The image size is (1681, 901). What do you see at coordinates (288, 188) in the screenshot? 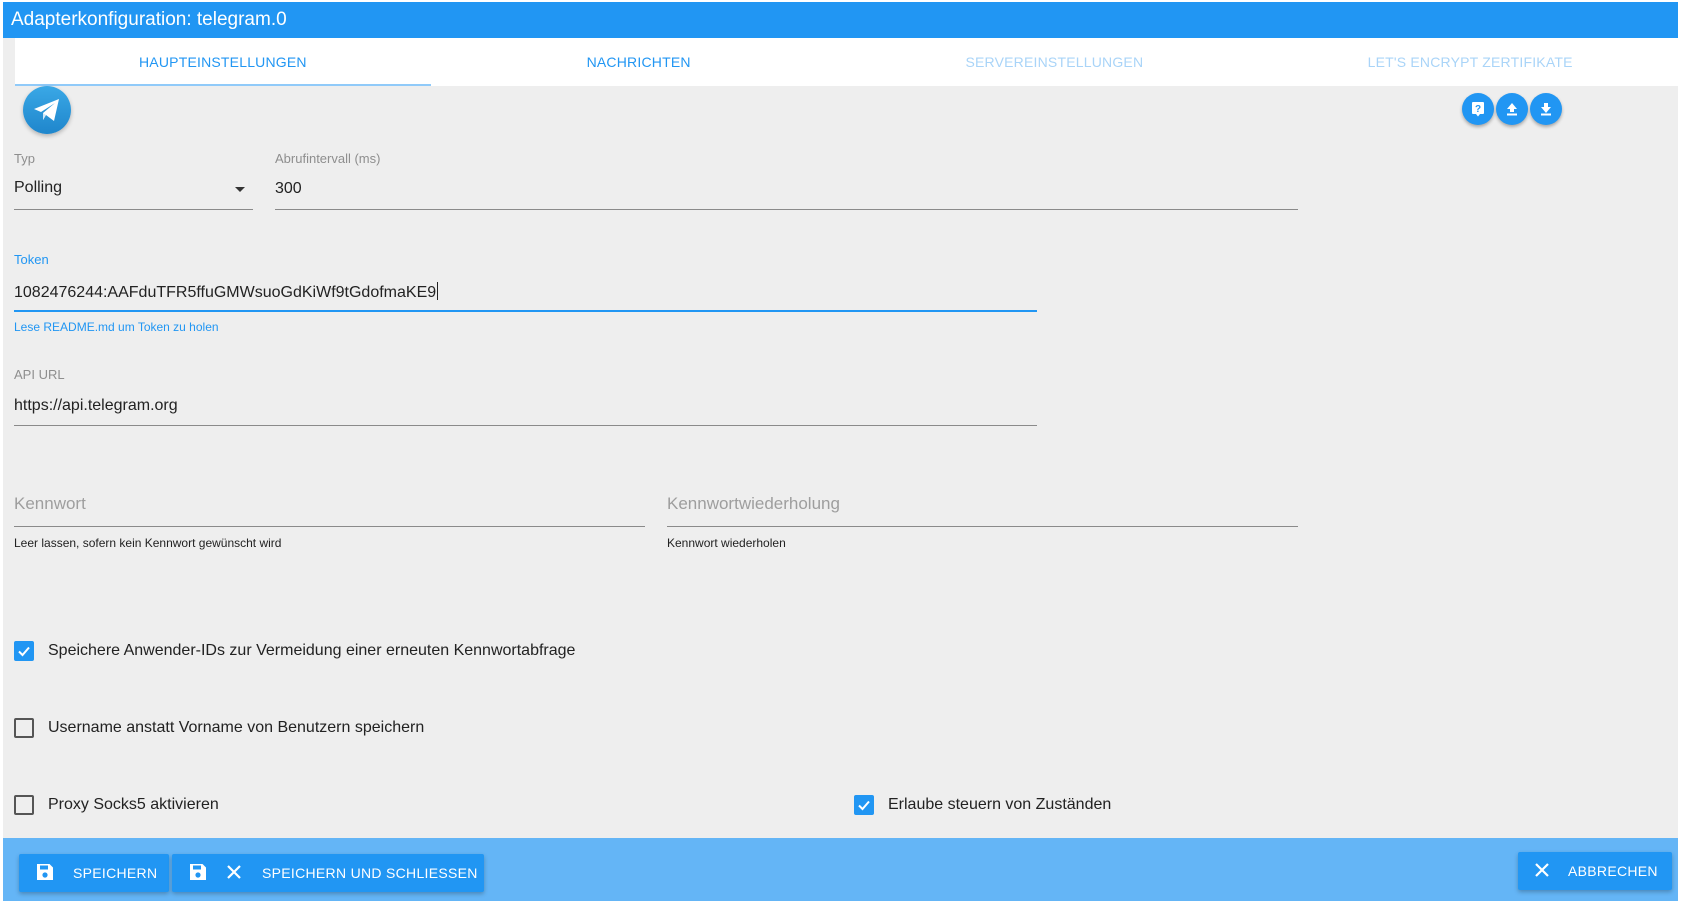
I see `interval-value: 300` at bounding box center [288, 188].